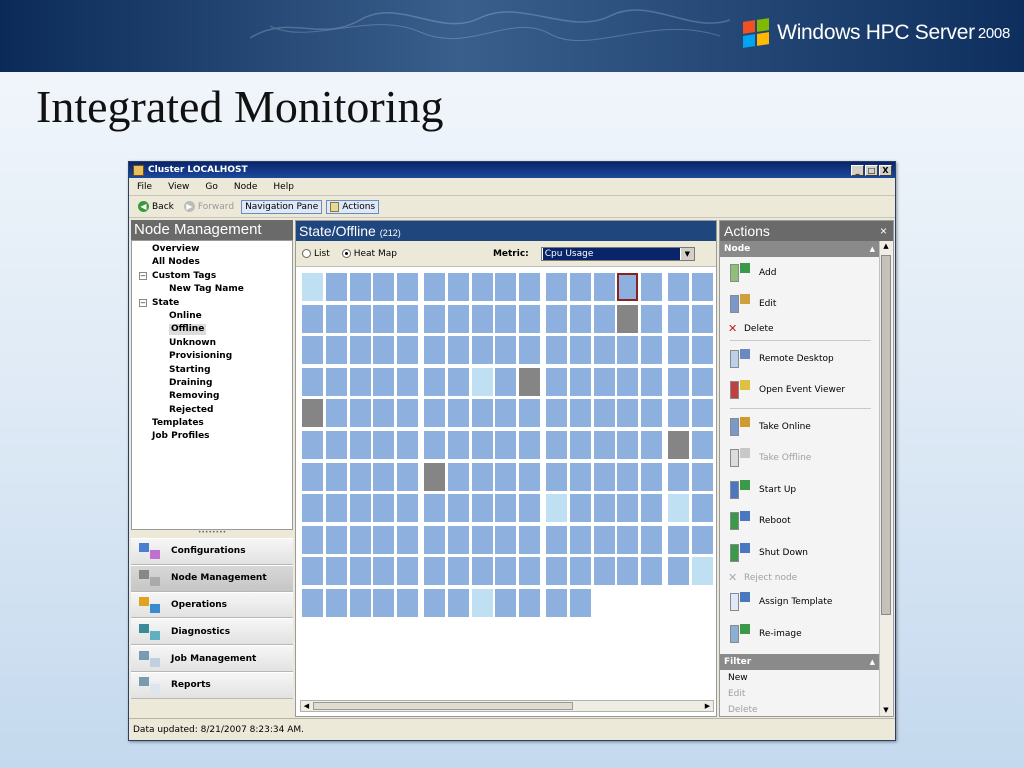 The image size is (1024, 768). I want to click on filter-action-delete: Delete, so click(799, 709).